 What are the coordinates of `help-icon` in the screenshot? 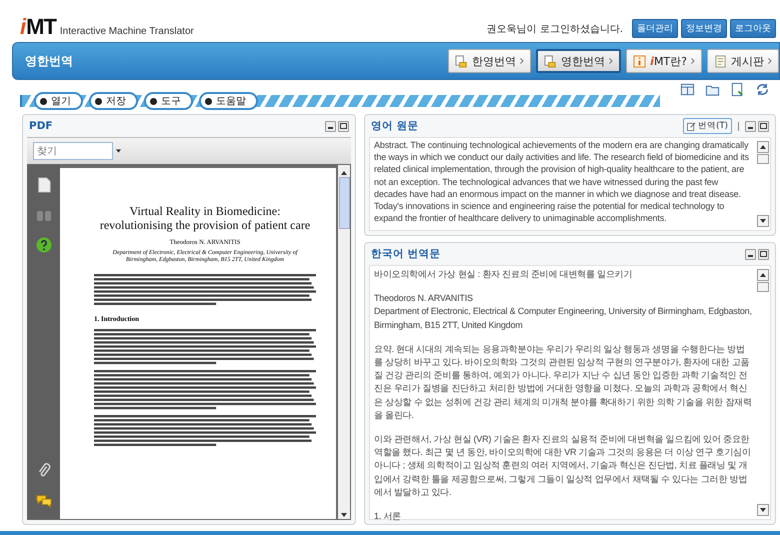 It's located at (44, 245).